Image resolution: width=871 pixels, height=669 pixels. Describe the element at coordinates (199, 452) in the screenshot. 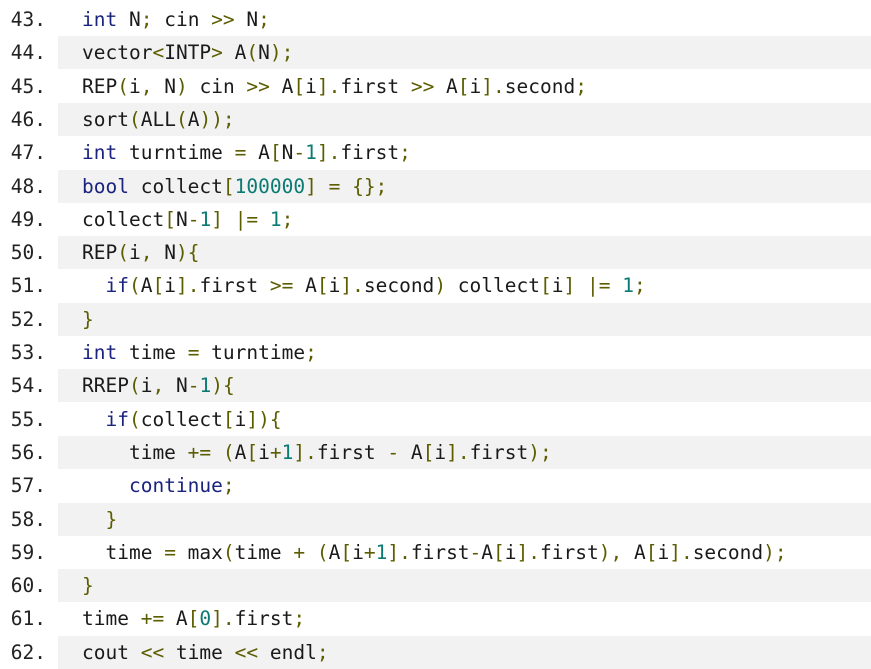

I see `code-token: +=` at that location.